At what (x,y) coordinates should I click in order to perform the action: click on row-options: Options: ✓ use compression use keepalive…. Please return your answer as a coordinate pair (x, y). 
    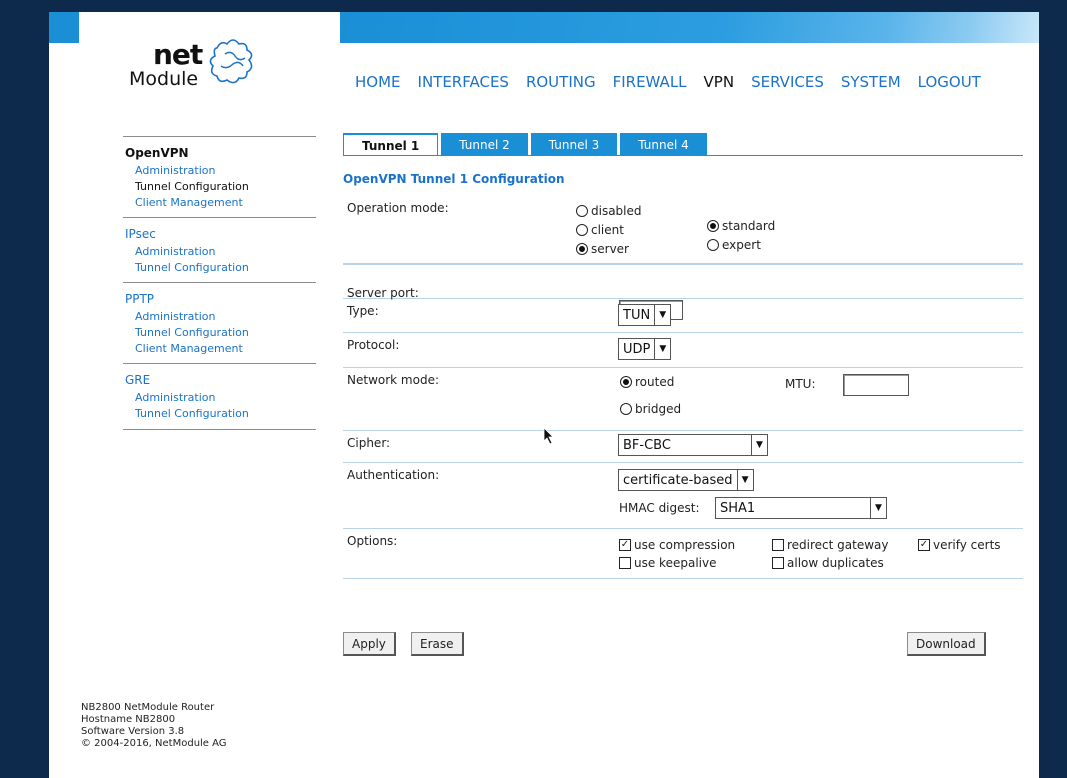
    Looking at the image, I should click on (683, 554).